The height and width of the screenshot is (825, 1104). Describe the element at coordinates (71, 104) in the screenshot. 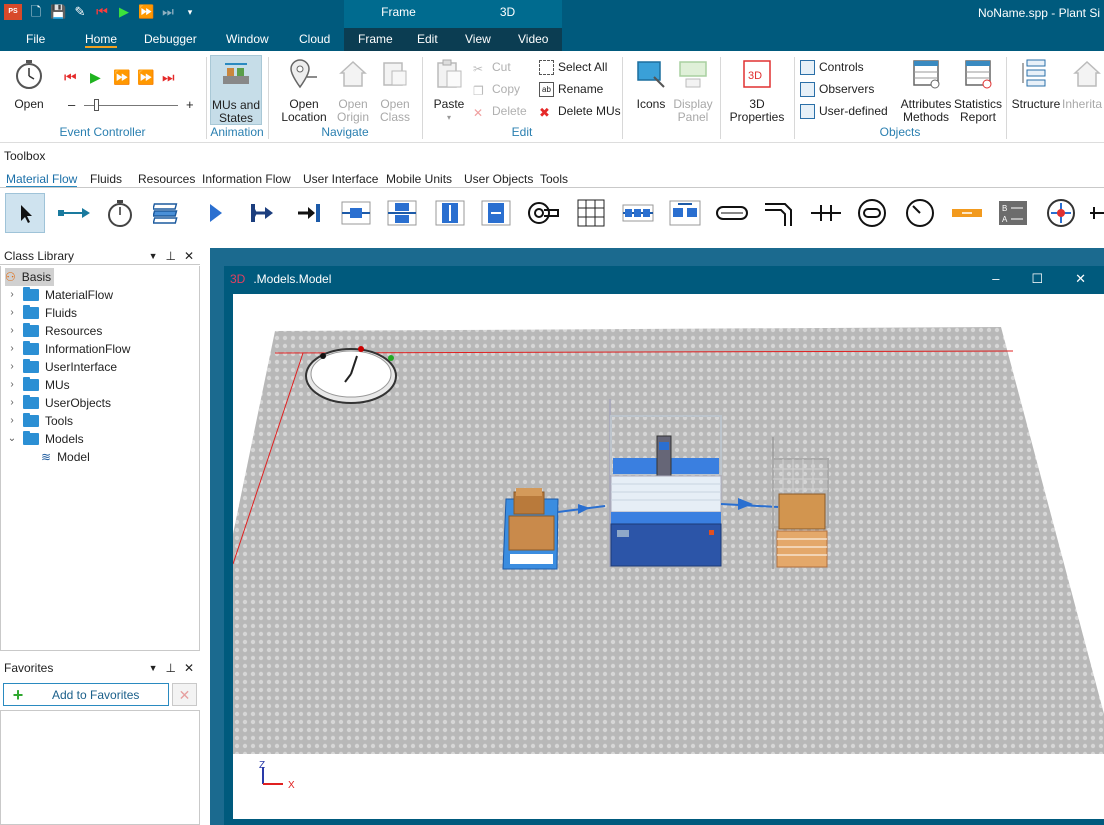

I see `speed-minus: –` at that location.